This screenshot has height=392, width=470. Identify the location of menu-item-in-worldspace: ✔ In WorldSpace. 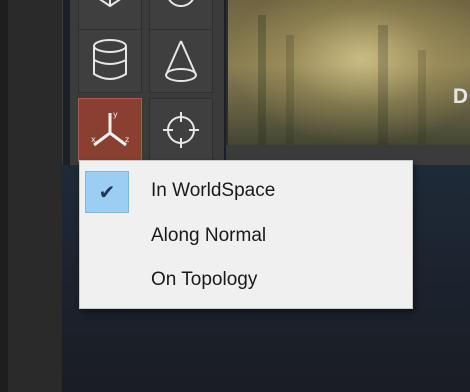
(246, 191).